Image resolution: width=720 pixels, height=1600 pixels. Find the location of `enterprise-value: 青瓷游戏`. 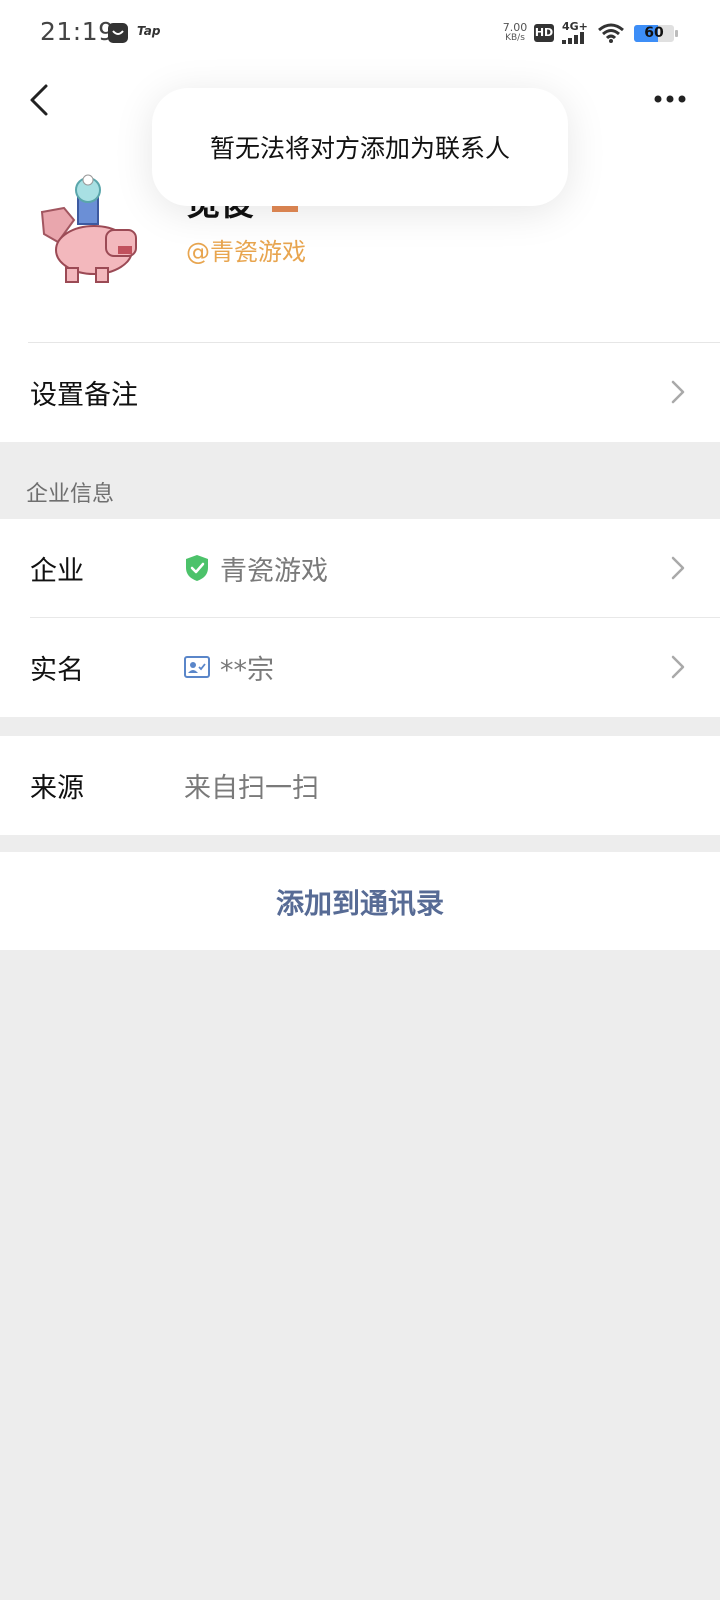

enterprise-value: 青瓷游戏 is located at coordinates (274, 571).